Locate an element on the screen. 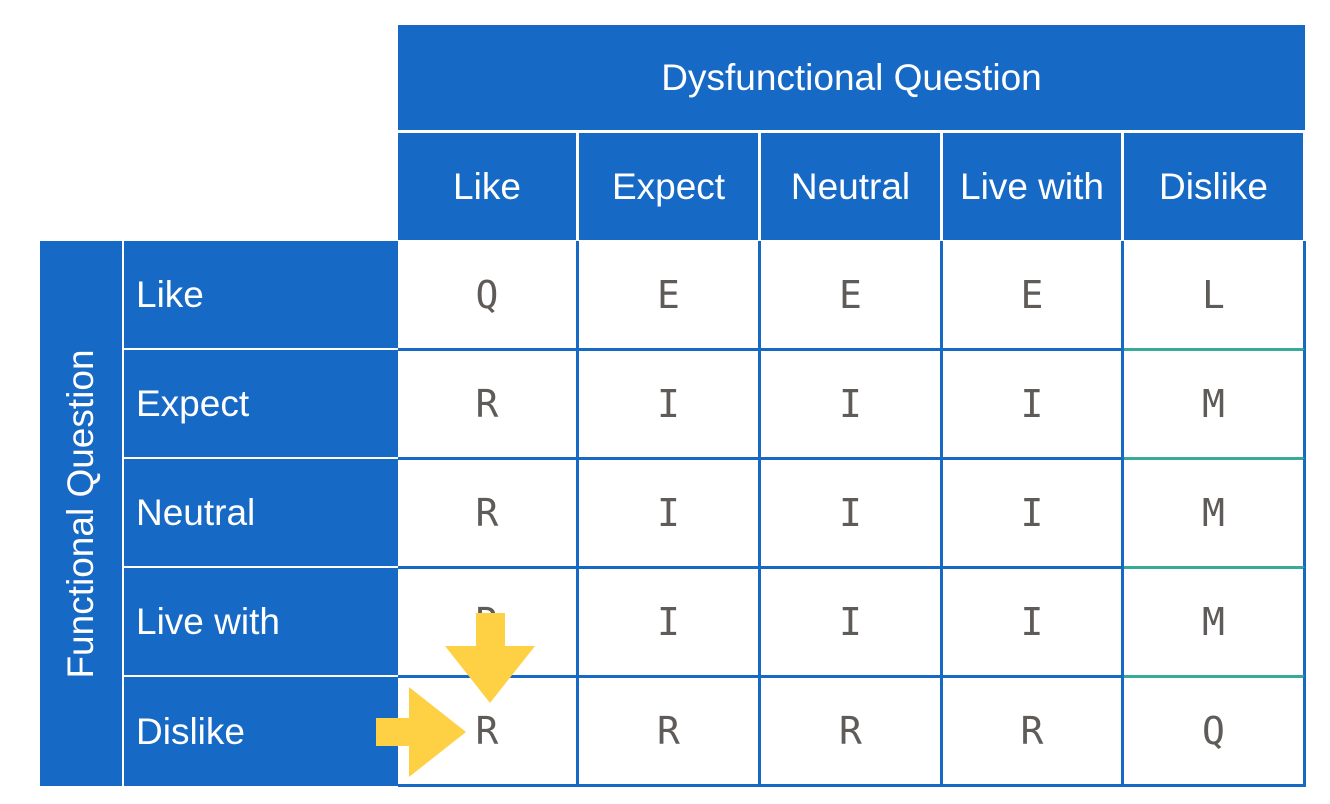  arrows-overlay is located at coordinates (455, 695).